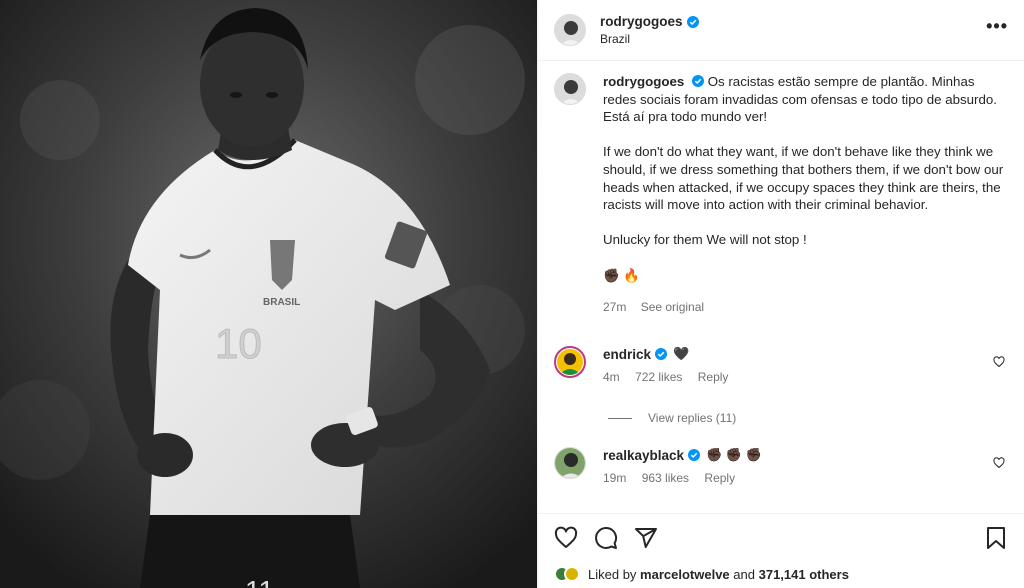 This screenshot has height=588, width=1024. I want to click on commenter-username: endrick, so click(627, 354).